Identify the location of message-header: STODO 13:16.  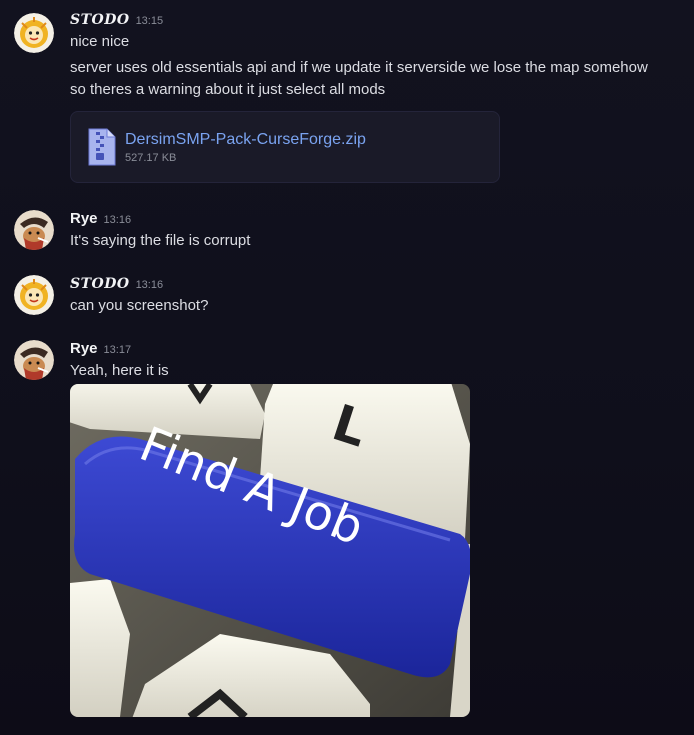
(116, 284).